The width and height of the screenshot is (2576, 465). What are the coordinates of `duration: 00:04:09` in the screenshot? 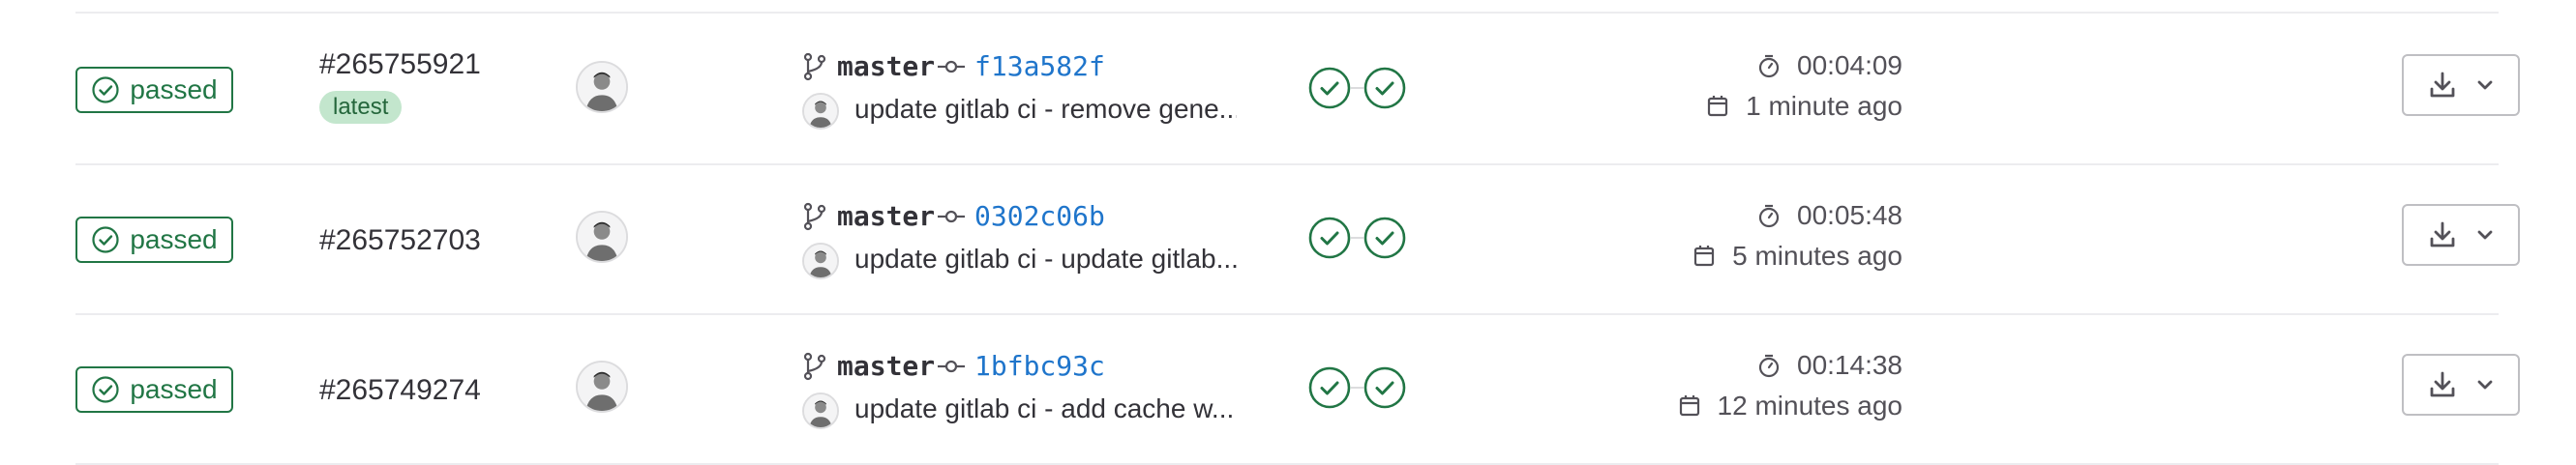 It's located at (1829, 65).